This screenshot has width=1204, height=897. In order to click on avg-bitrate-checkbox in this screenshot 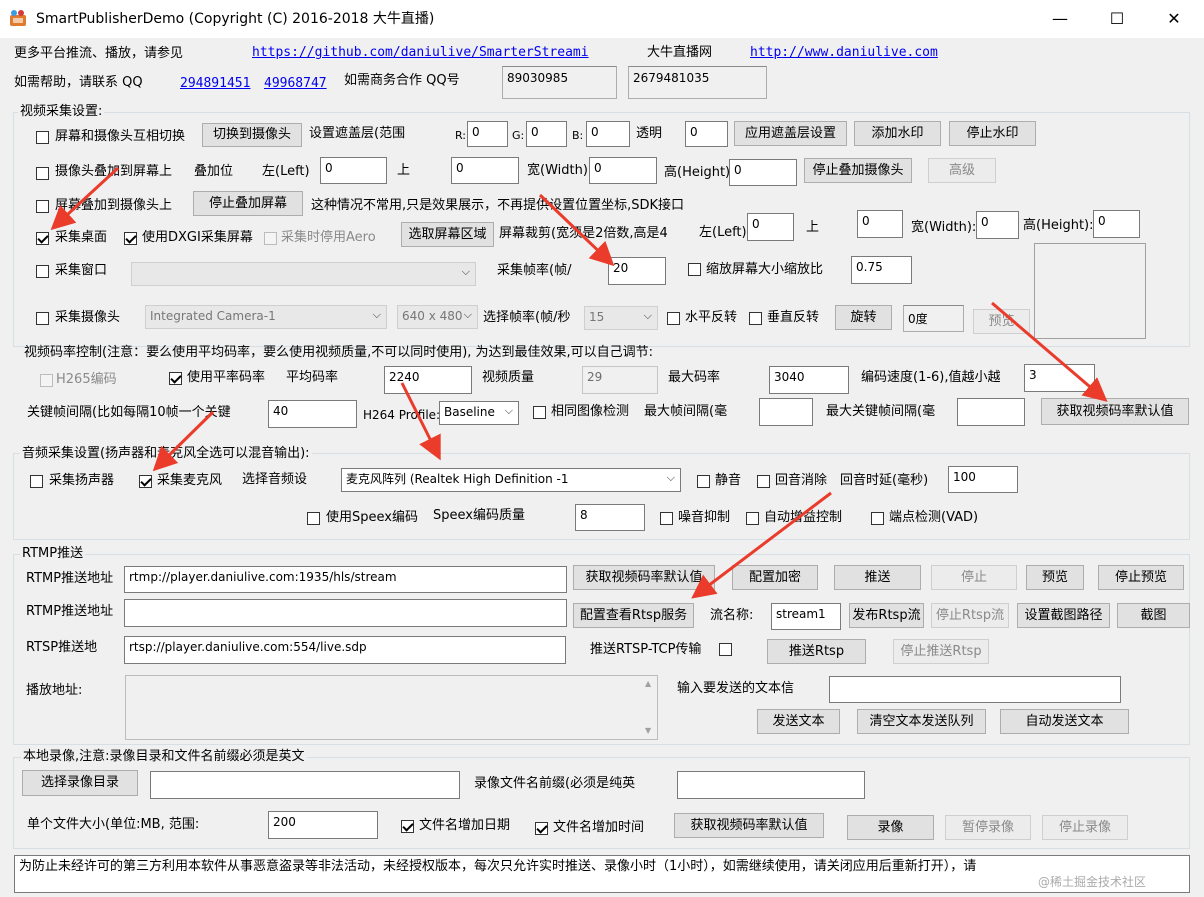, I will do `click(175, 378)`.